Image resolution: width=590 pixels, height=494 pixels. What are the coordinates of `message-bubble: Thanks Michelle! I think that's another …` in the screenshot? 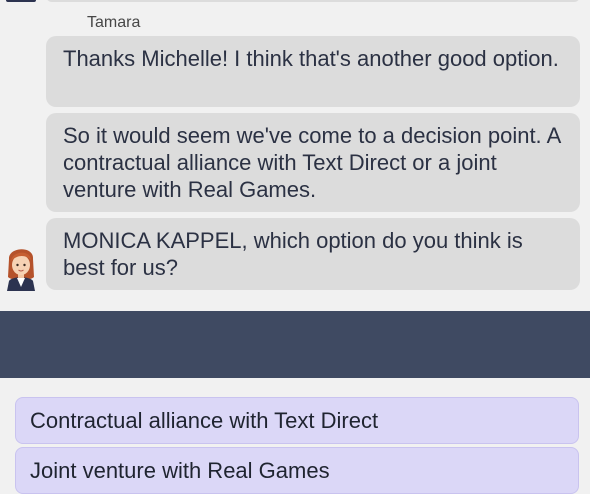 It's located at (313, 71).